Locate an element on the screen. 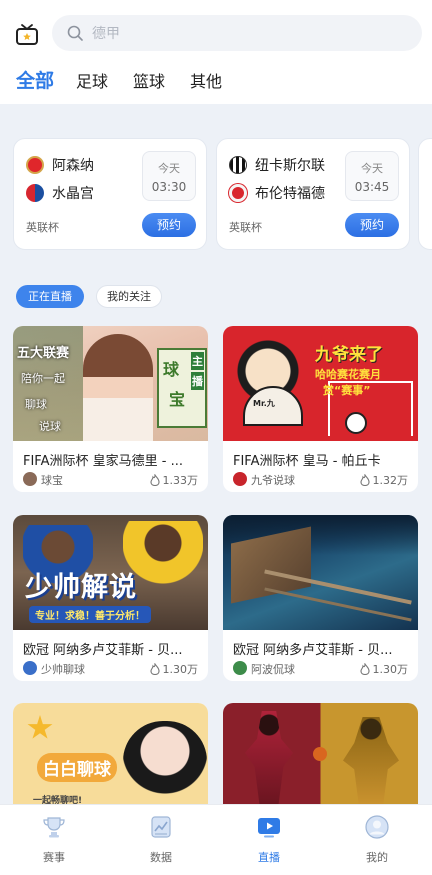 The width and height of the screenshot is (432, 875). trophy-icon is located at coordinates (54, 827).